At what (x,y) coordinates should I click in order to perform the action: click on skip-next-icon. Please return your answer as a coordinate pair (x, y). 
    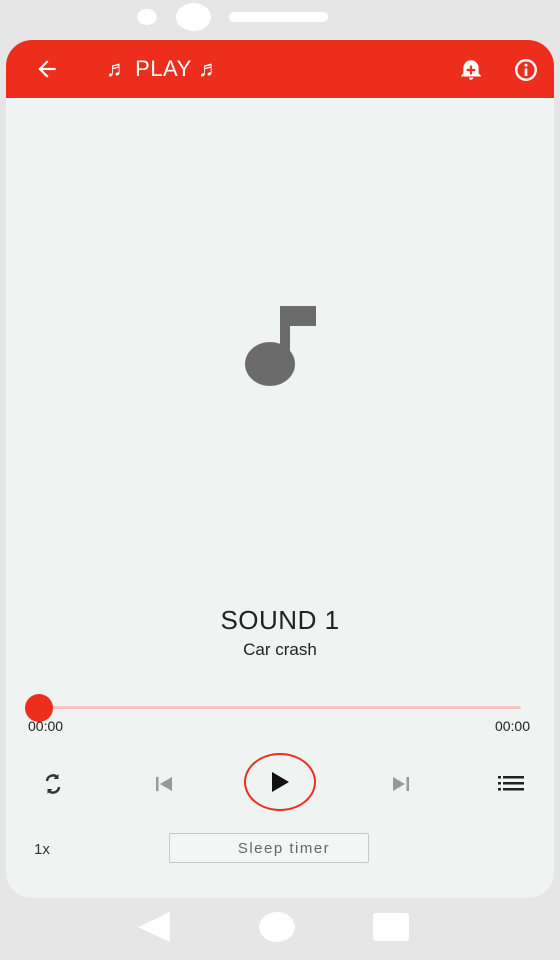
    Looking at the image, I should click on (401, 784).